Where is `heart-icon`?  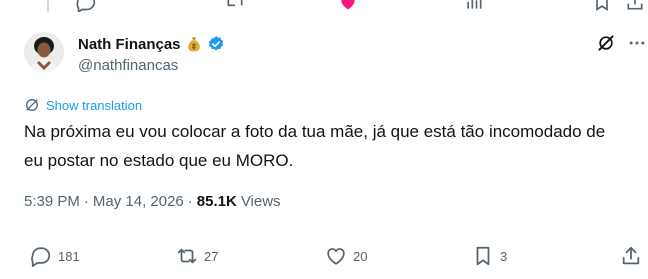
heart-icon is located at coordinates (336, 256).